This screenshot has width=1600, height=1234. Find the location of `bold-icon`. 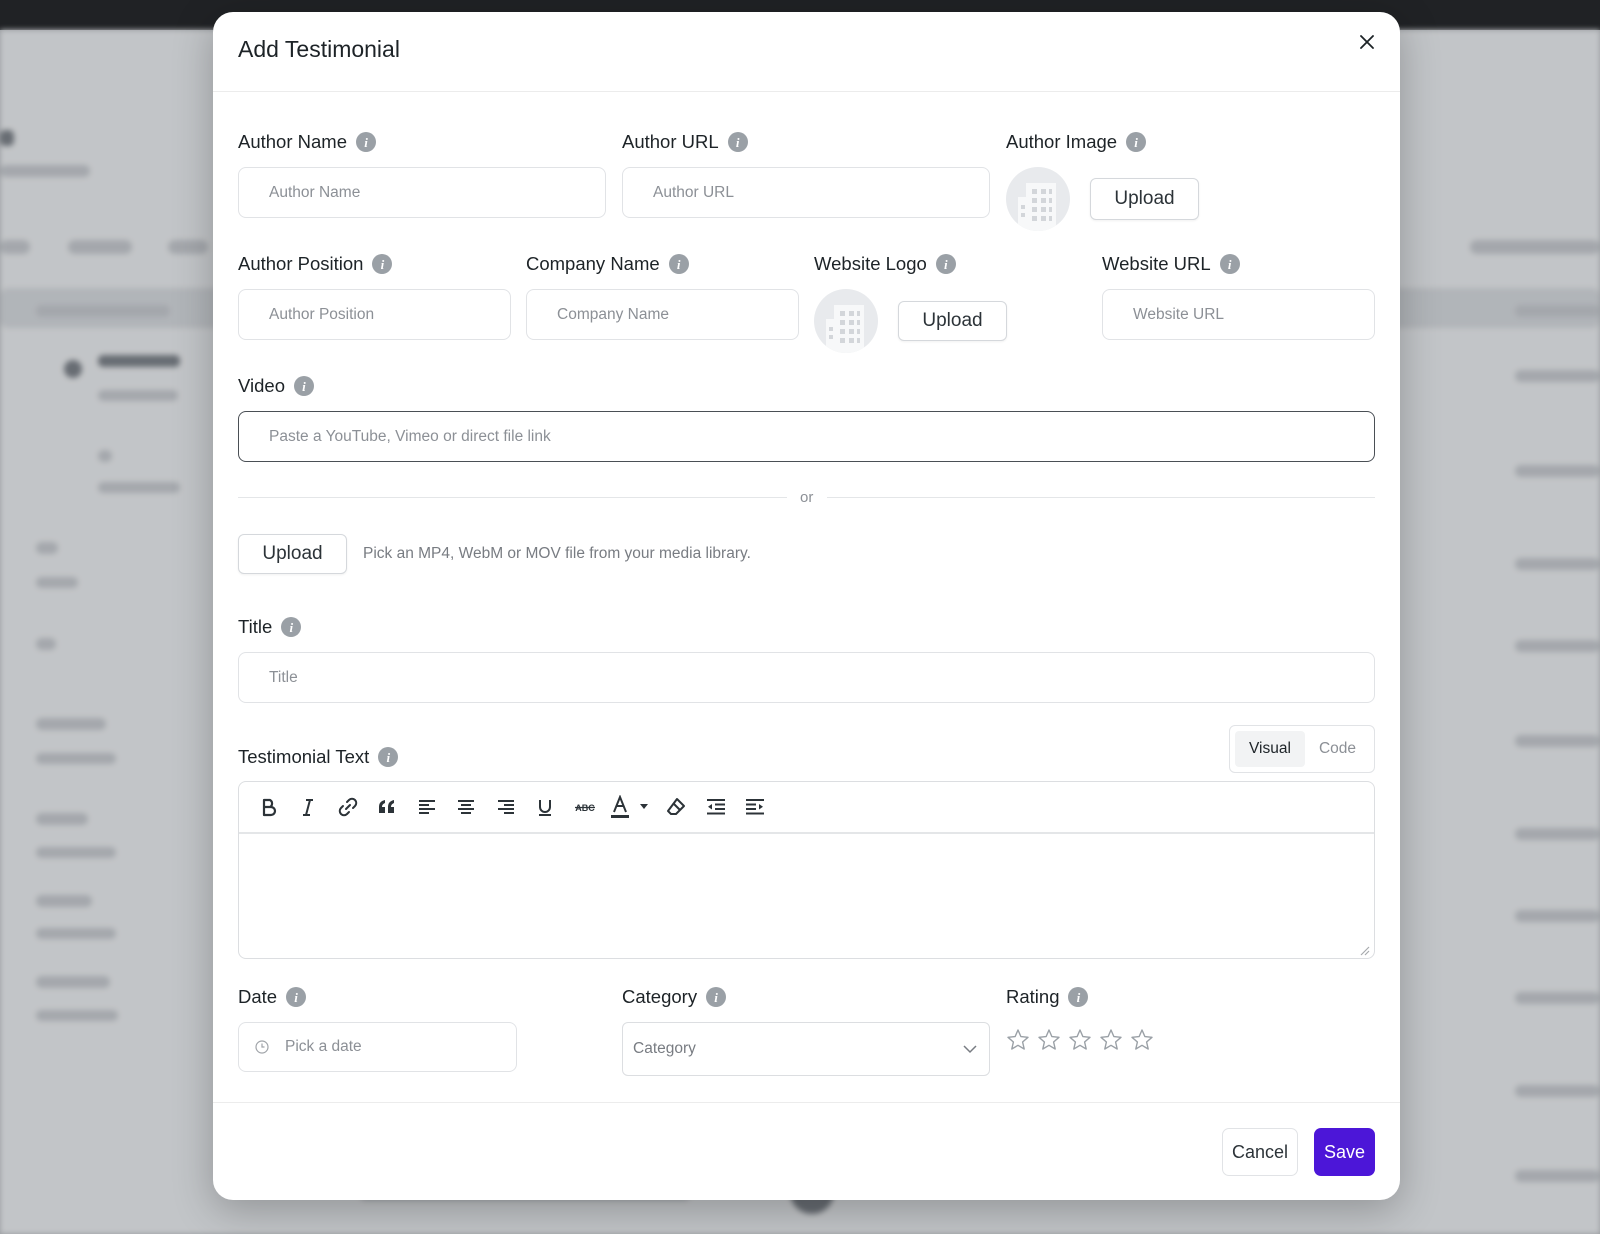

bold-icon is located at coordinates (269, 807).